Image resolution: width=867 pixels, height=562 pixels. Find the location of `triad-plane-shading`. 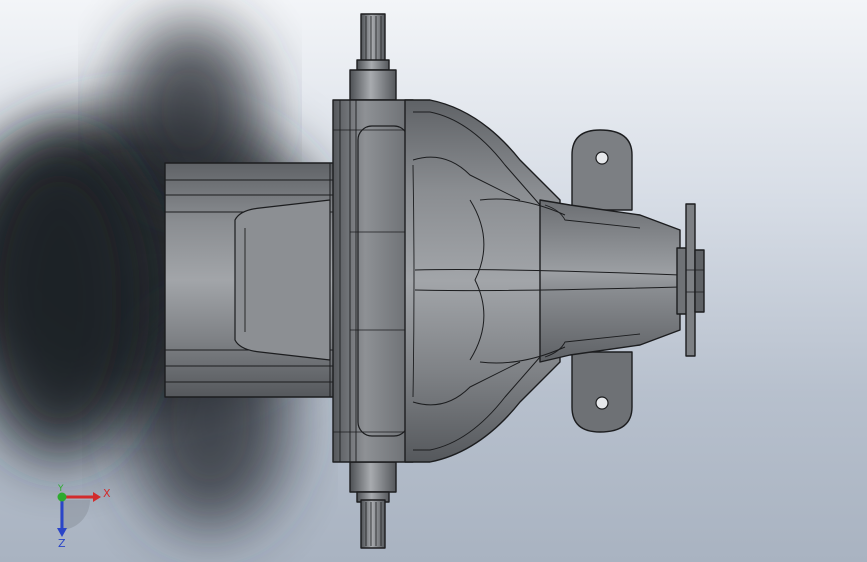

triad-plane-shading is located at coordinates (75, 515).